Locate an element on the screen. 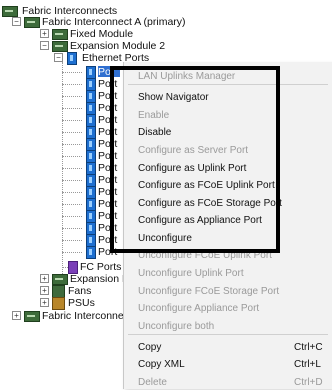 This screenshot has width=332, height=390. menu-item-copy-xml: Copy XML is located at coordinates (161, 365).